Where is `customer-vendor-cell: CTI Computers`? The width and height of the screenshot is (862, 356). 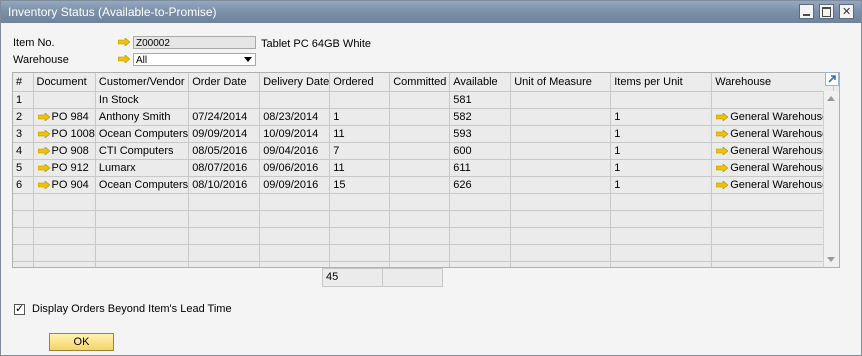 customer-vendor-cell: CTI Computers is located at coordinates (142, 151).